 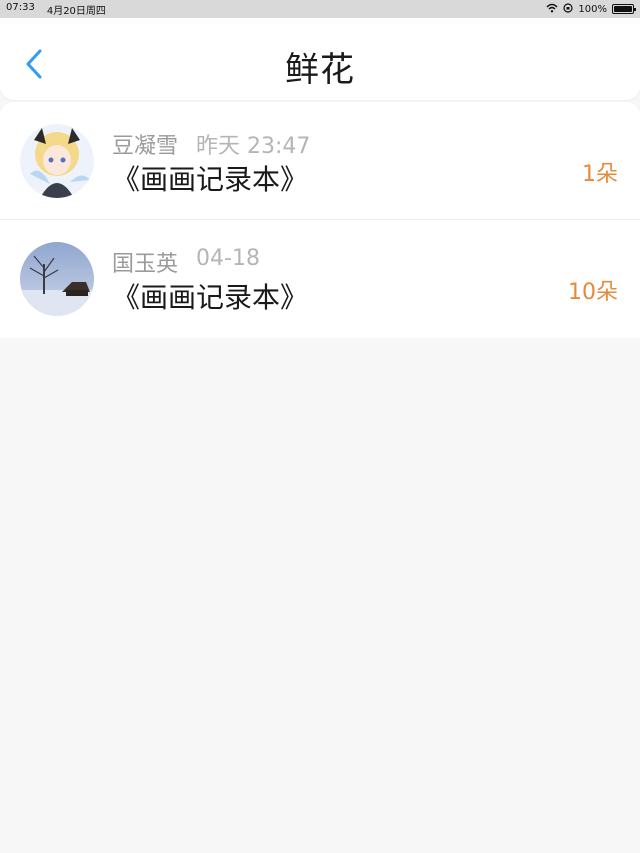 I want to click on flower-count: 1朵, so click(x=600, y=174).